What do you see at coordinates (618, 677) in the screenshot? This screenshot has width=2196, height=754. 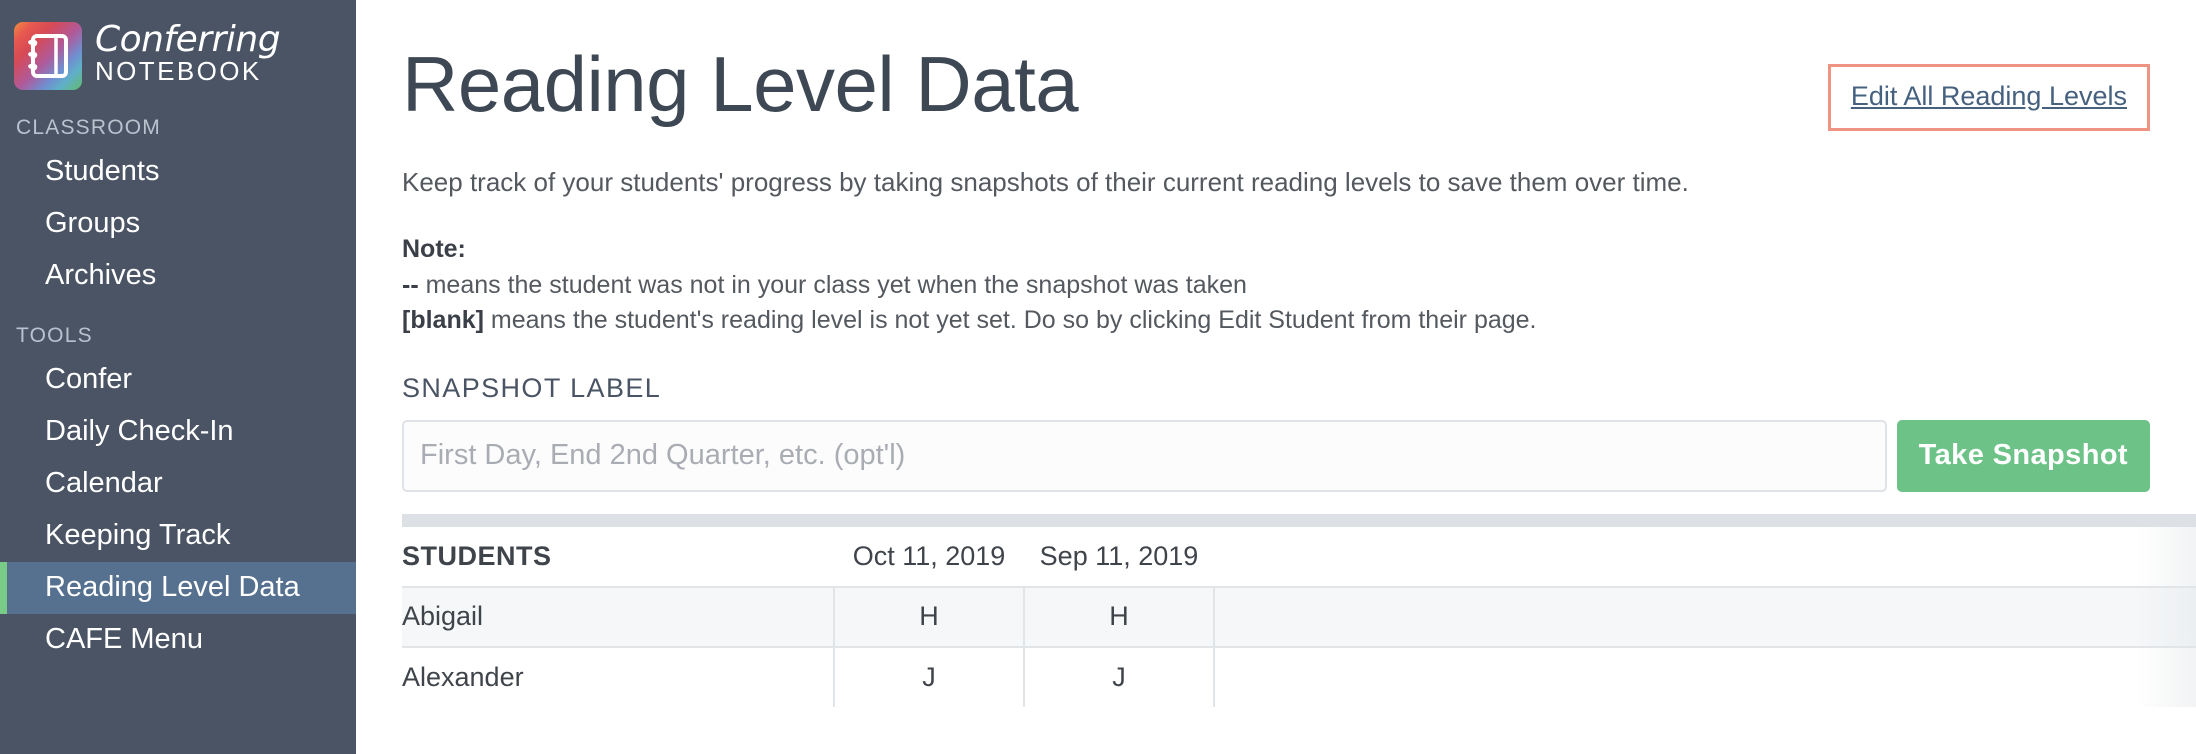 I see `student-link-alexander: Alexander` at bounding box center [618, 677].